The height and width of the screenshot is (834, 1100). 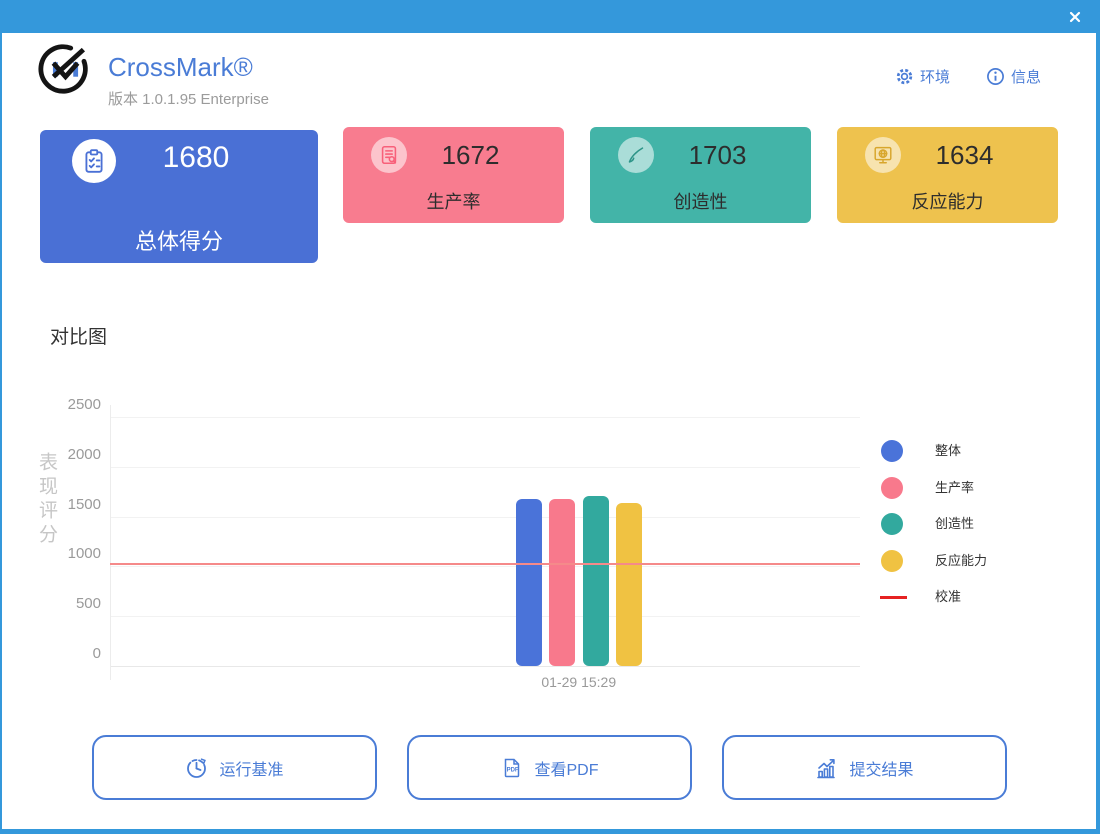 What do you see at coordinates (550, 16) in the screenshot?
I see `title-bar` at bounding box center [550, 16].